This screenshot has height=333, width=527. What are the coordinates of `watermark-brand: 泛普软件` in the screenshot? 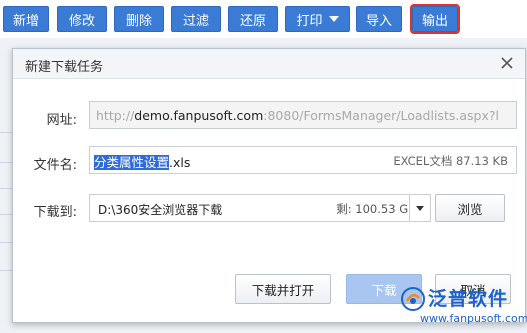 It's located at (468, 299).